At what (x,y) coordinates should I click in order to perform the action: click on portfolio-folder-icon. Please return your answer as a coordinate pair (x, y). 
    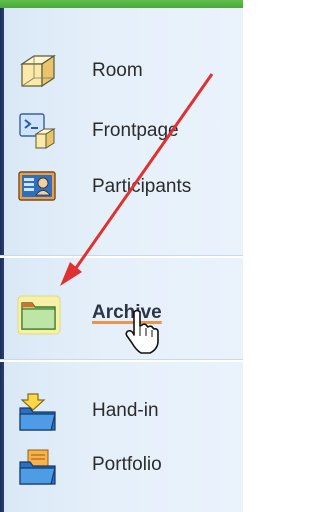
    Looking at the image, I should click on (39, 466).